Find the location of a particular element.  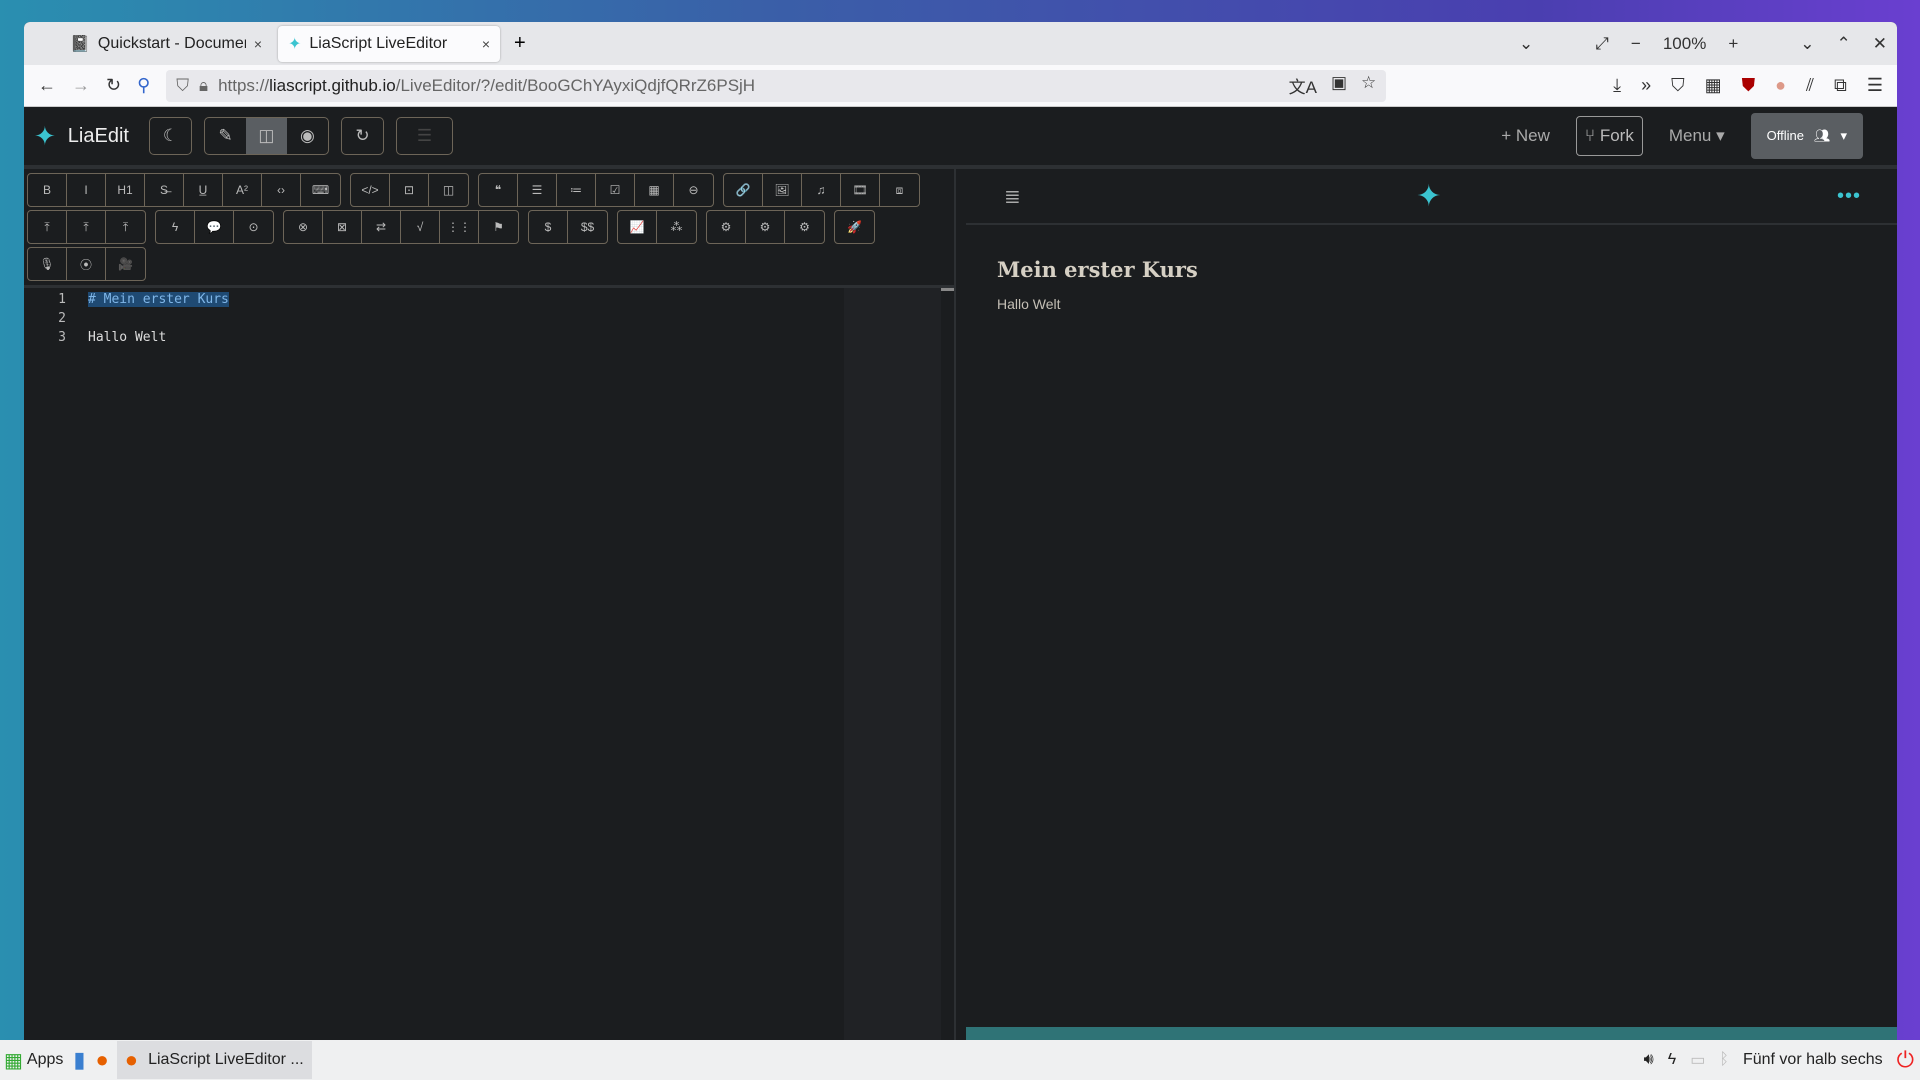

tab-liascript: ✦ LiaScript LiveEditor × is located at coordinates (389, 43).